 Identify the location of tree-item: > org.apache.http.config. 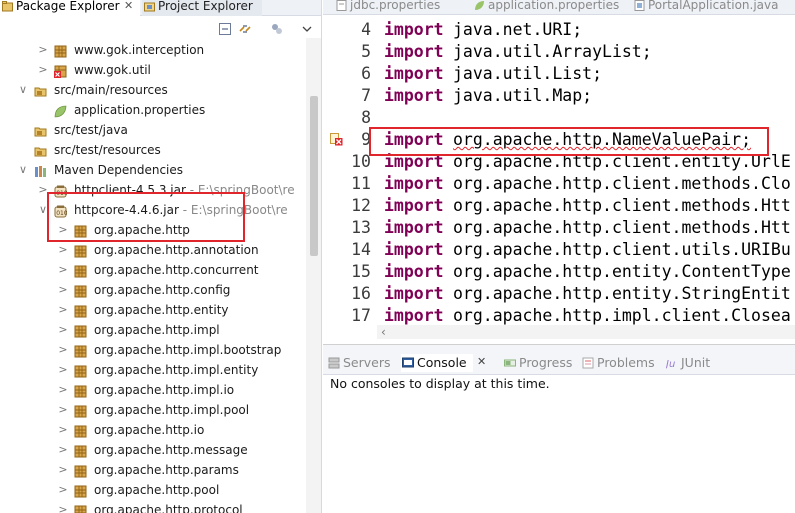
(153, 290).